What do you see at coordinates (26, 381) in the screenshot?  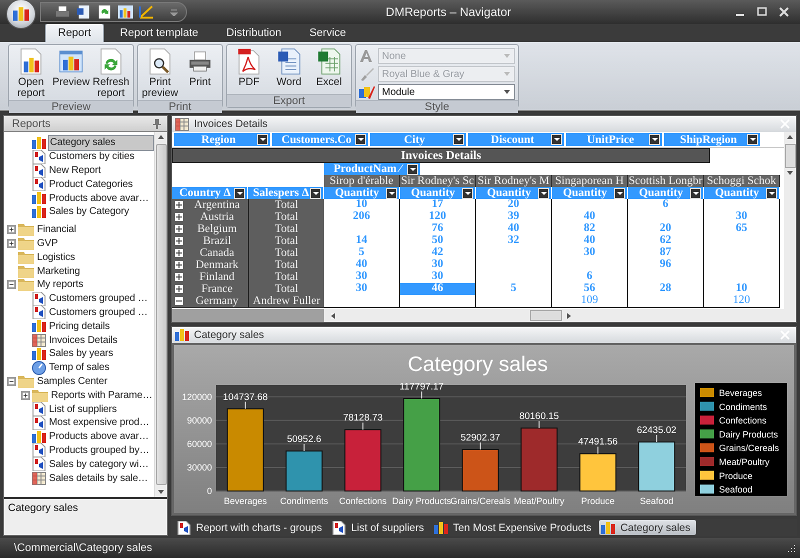 I see `folder-icon` at bounding box center [26, 381].